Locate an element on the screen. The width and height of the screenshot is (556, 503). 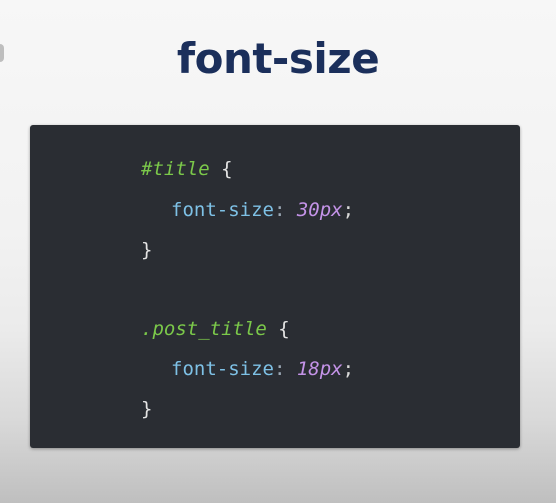
code-line-rule2-open: .post_title { is located at coordinates (215, 329).